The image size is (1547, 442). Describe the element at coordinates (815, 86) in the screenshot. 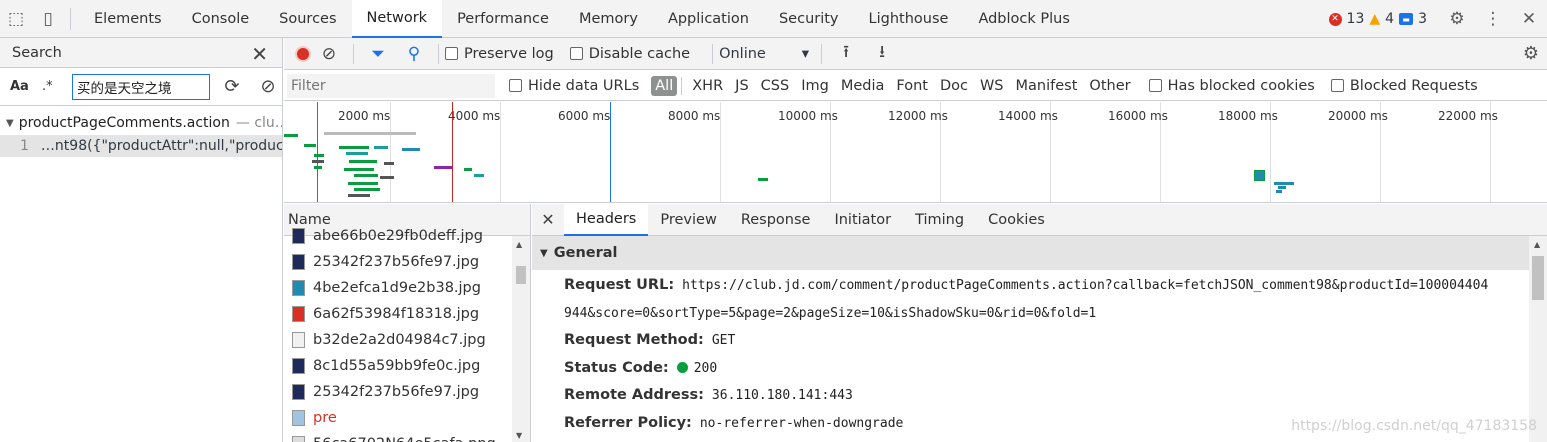

I see `filter-type-img: Img` at that location.